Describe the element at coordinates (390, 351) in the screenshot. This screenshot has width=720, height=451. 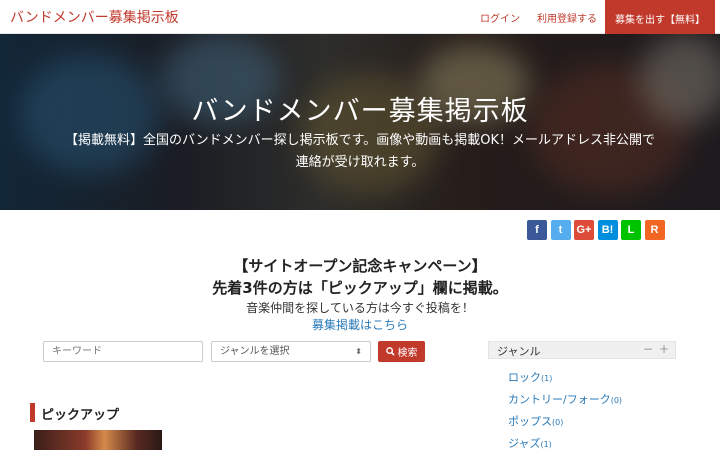
I see `search-icon` at that location.